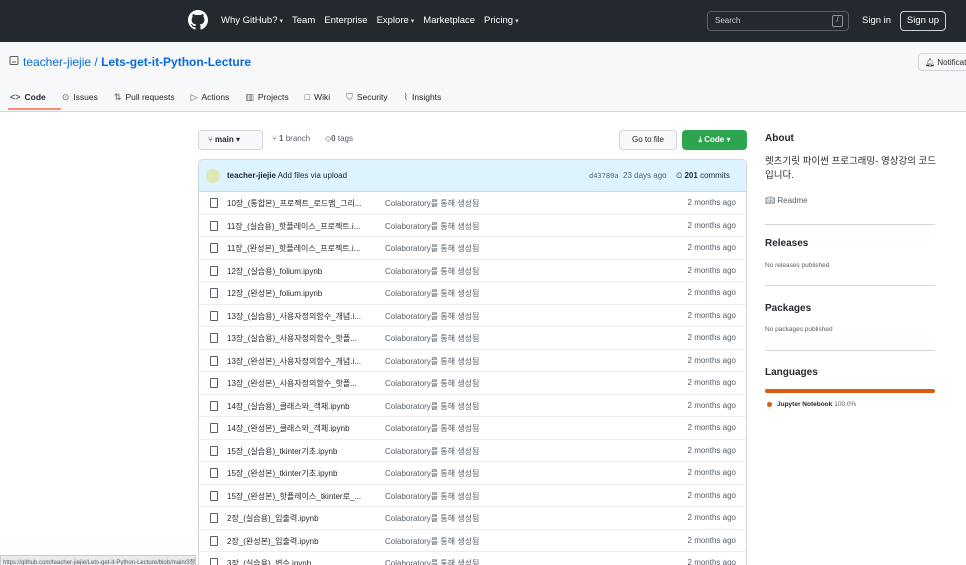  Describe the element at coordinates (788, 308) in the screenshot. I see `packages-heading: Packages` at that location.